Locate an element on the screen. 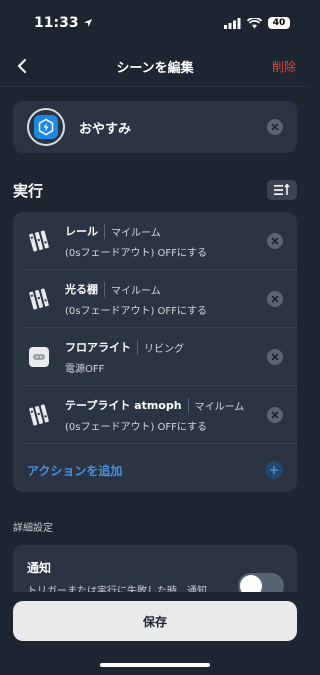 The height and width of the screenshot is (675, 320). action-text: 光る棚 マイルーム (0sフェードアウト) OFFにする is located at coordinates (166, 299).